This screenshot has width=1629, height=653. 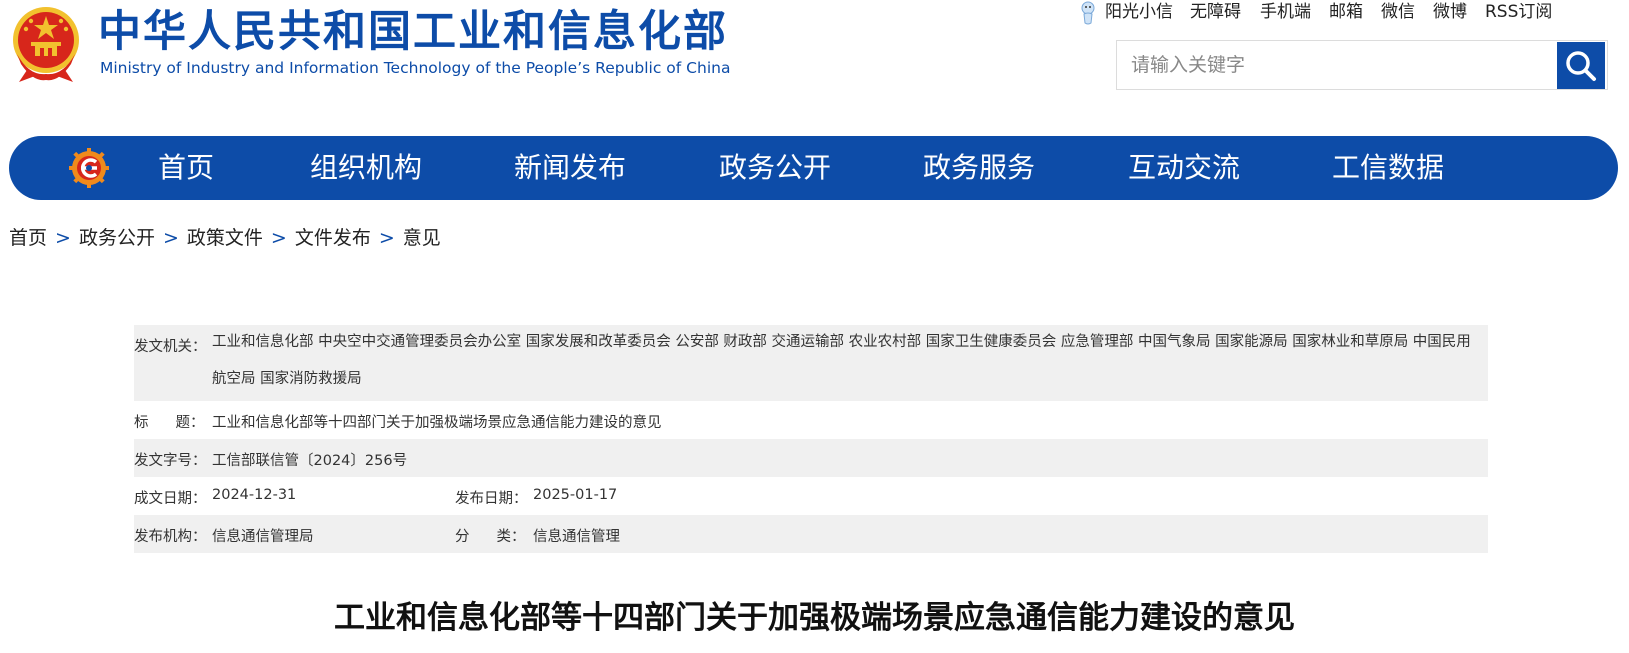 I want to click on breadcrumb: 首页 > 政务公开 > 政策文件 > 文件发布 > 意见, so click(x=225, y=238).